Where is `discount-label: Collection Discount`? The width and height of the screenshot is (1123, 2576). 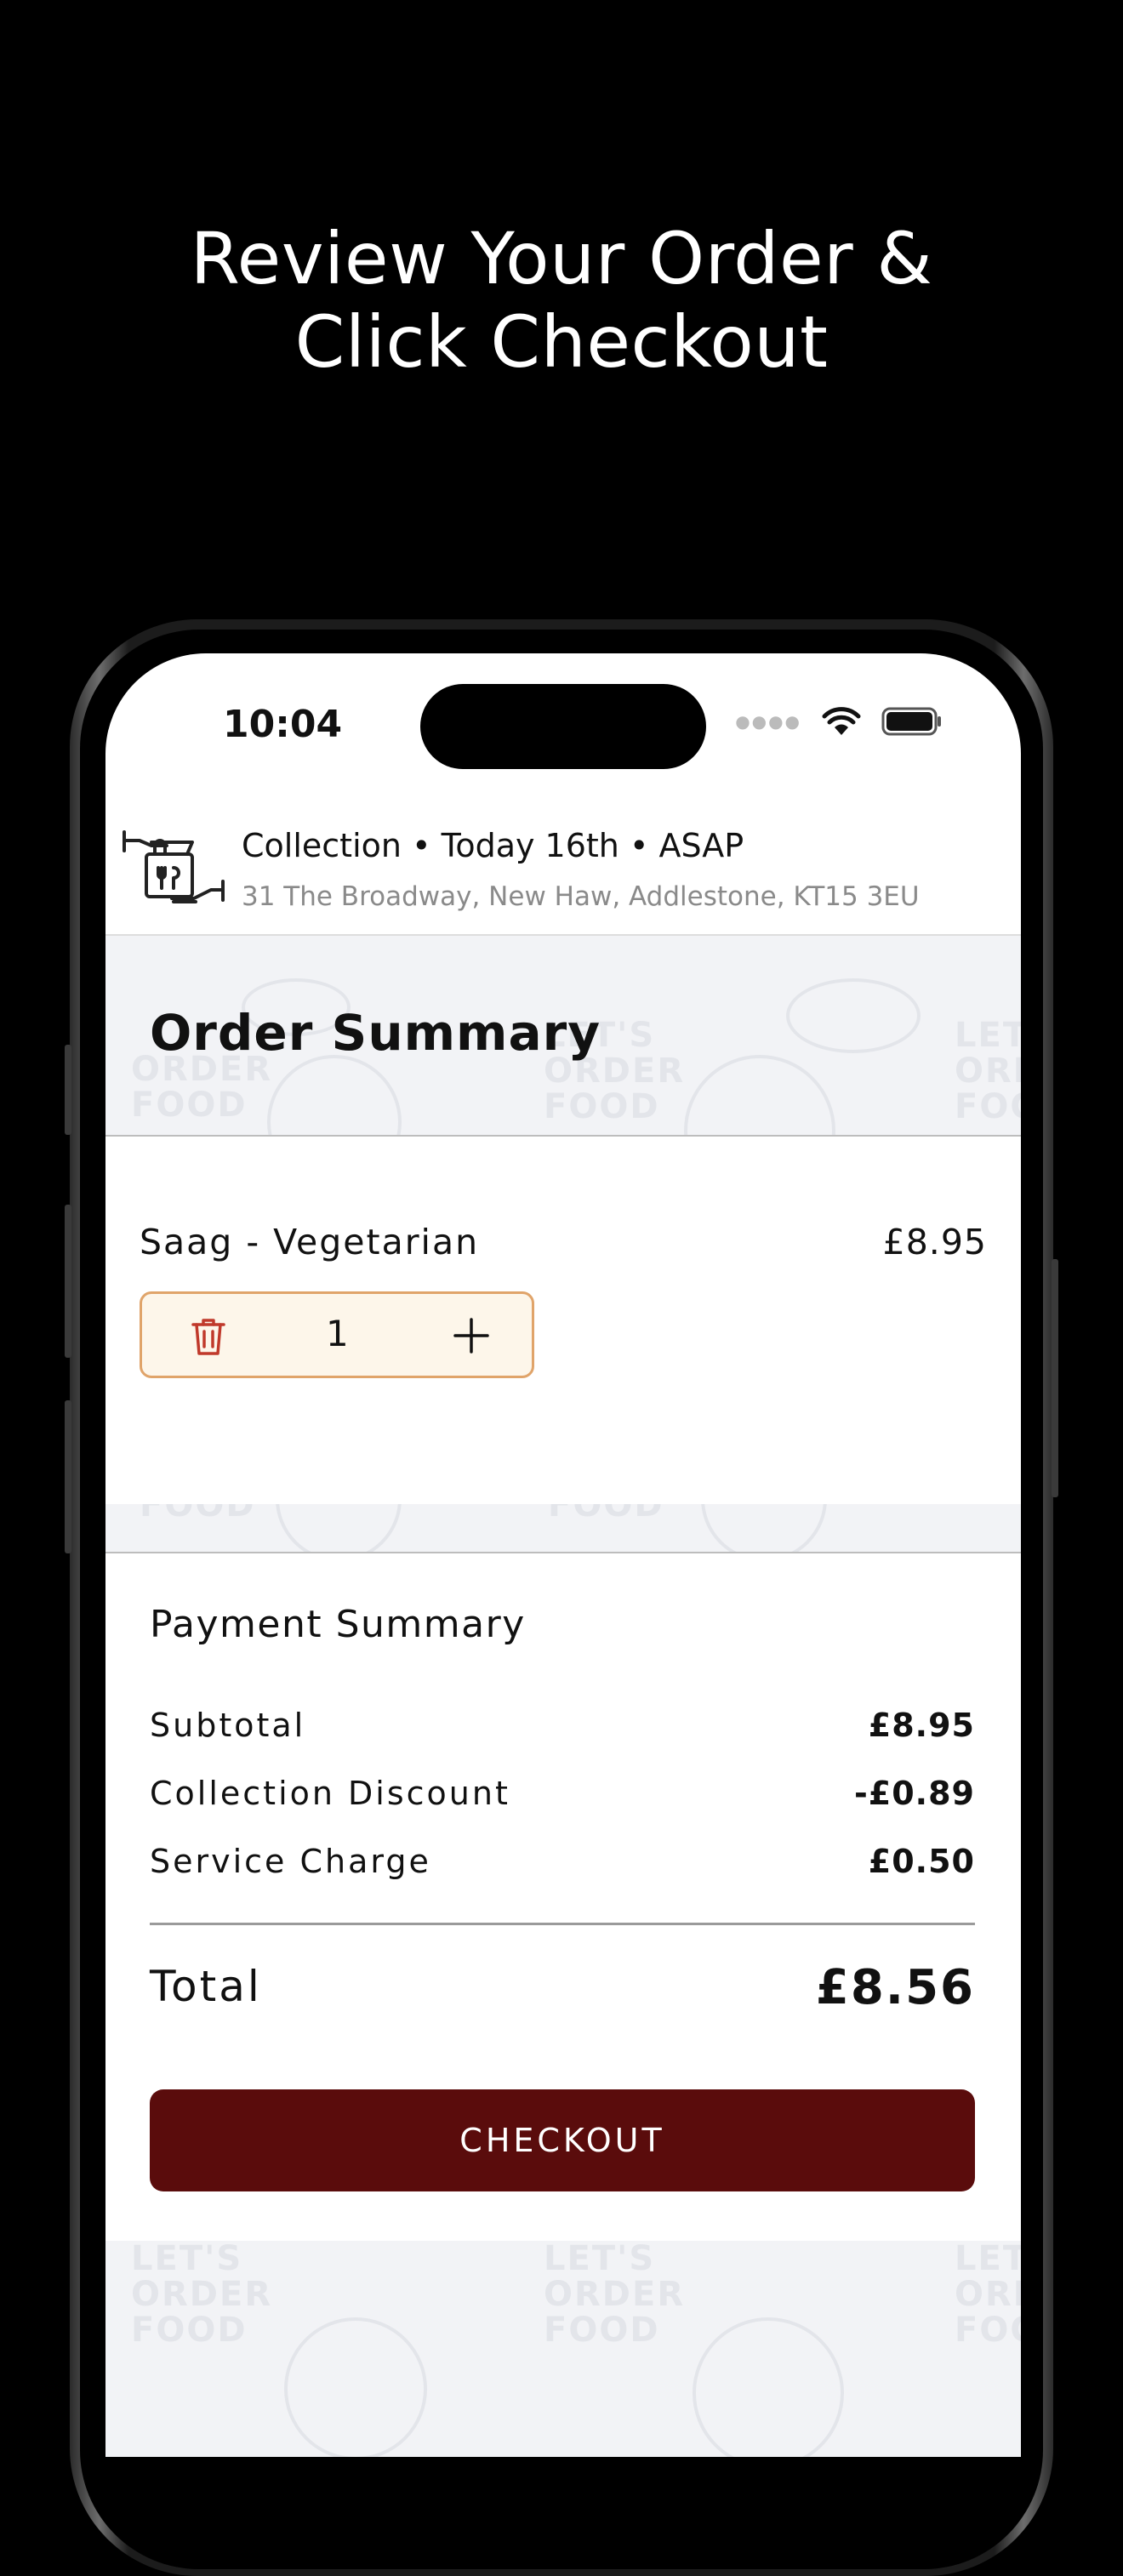 discount-label: Collection Discount is located at coordinates (330, 1794).